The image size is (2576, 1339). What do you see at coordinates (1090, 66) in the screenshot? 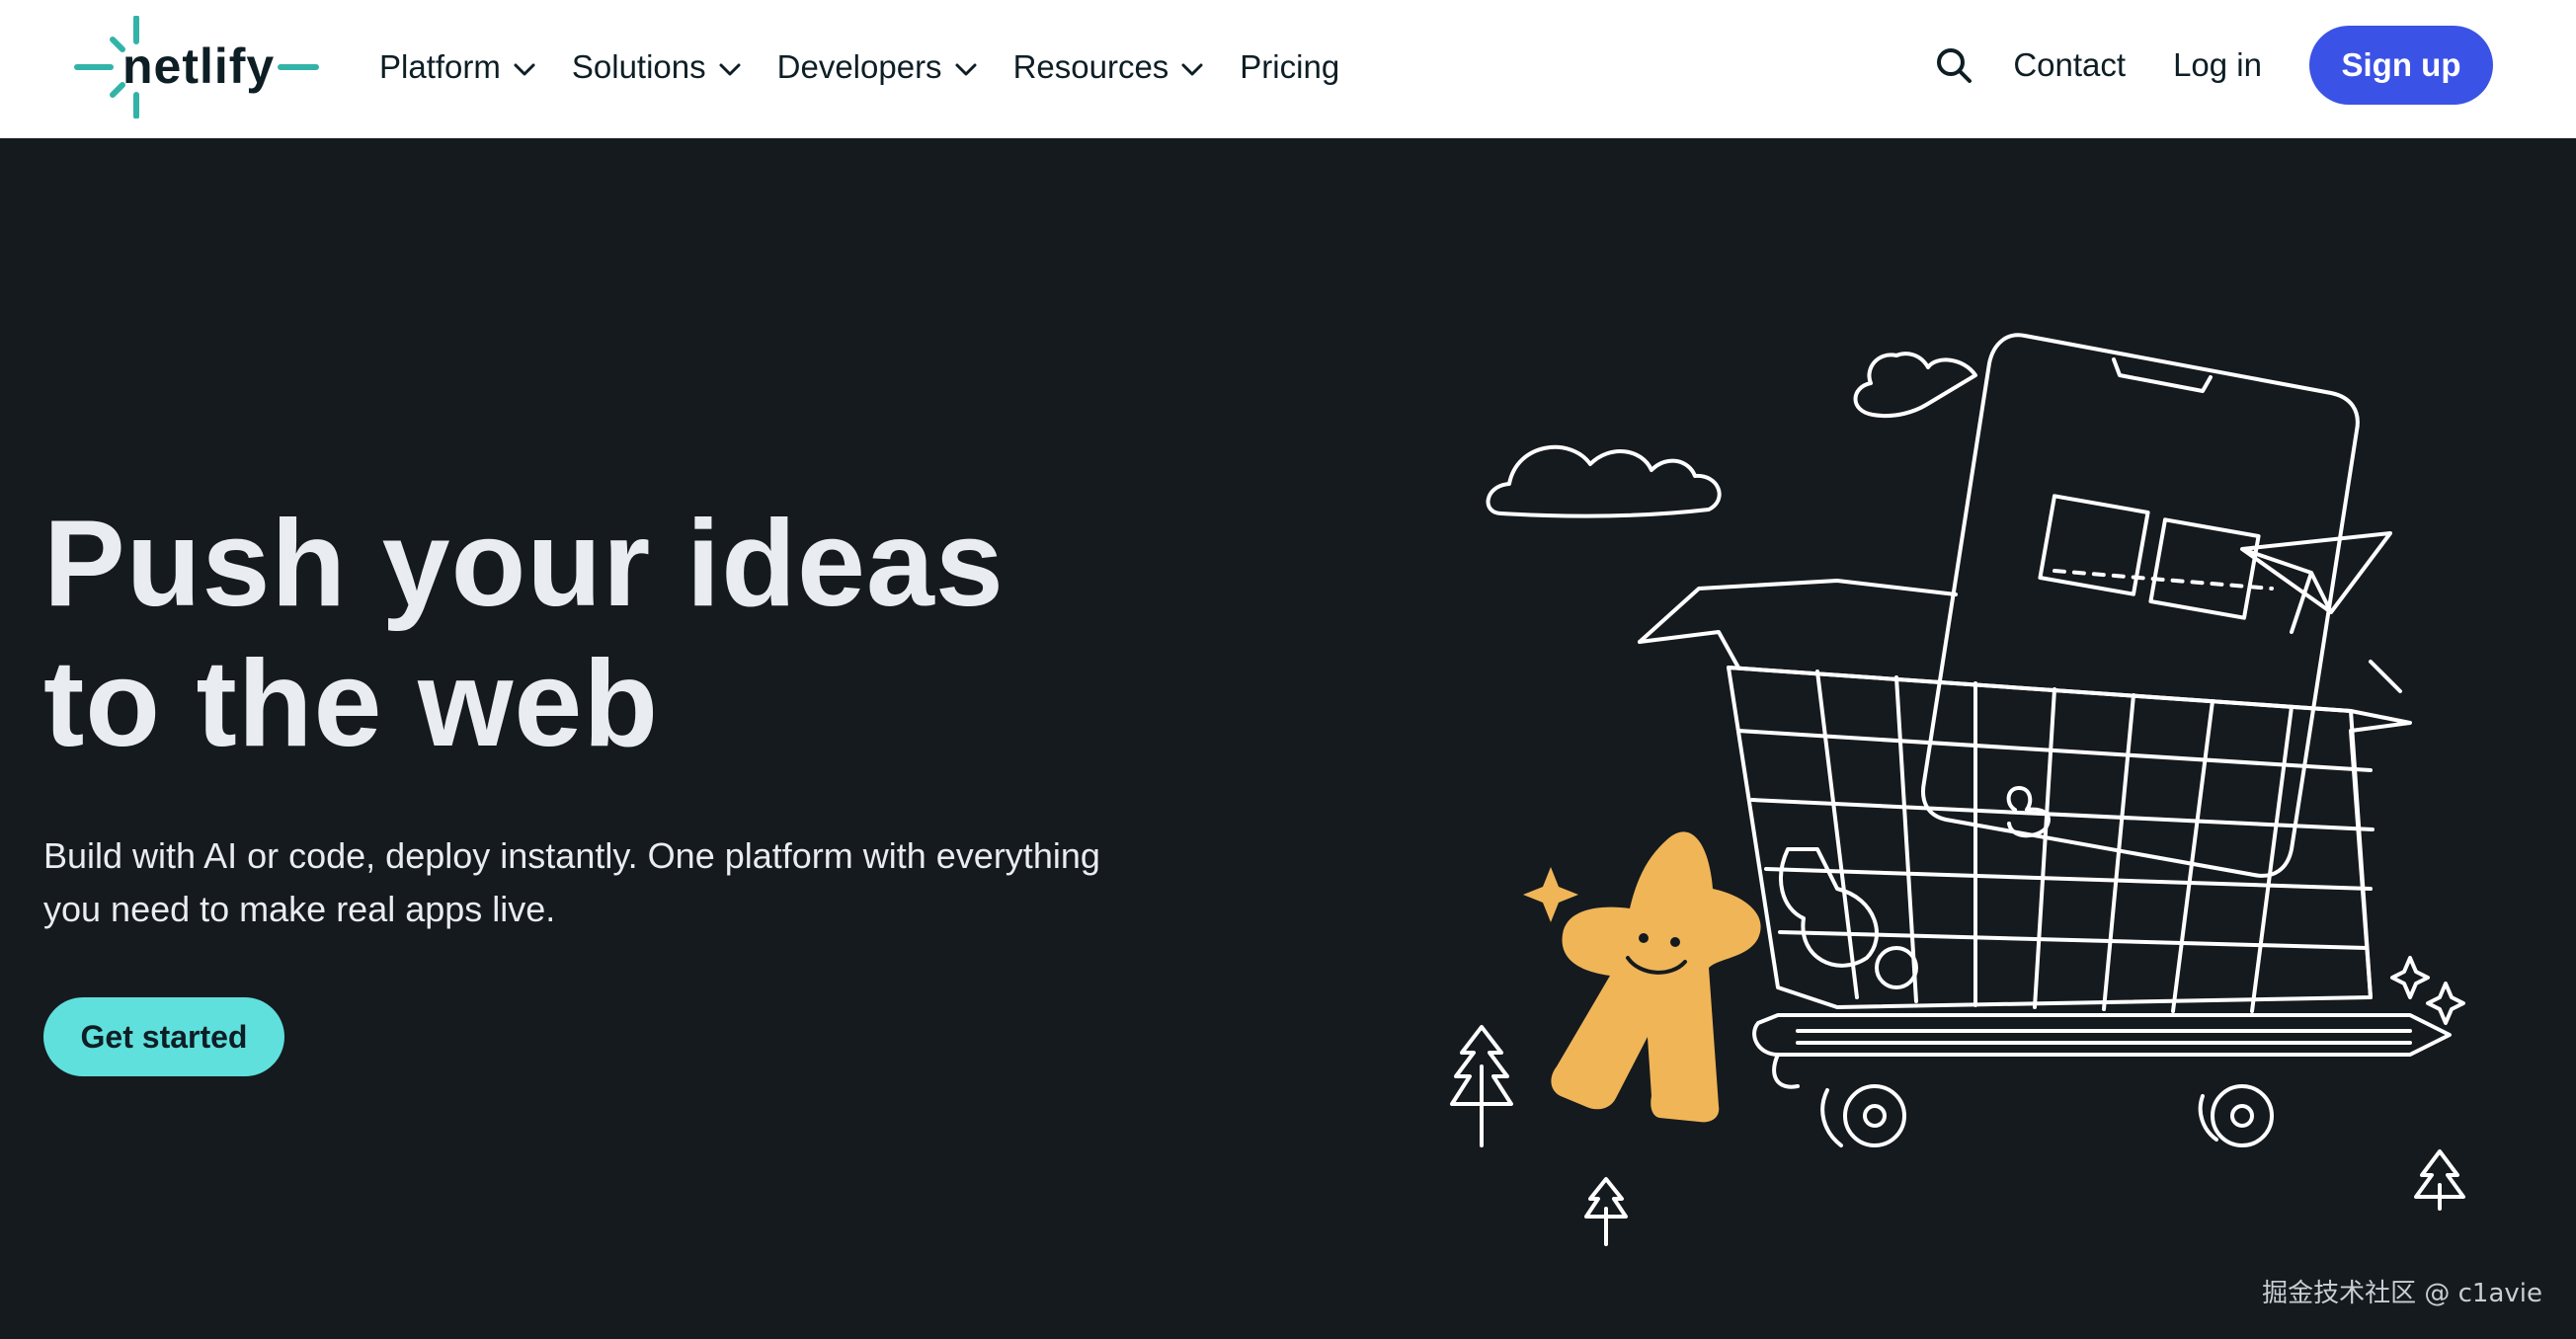
I see `nav-label: Resources` at bounding box center [1090, 66].